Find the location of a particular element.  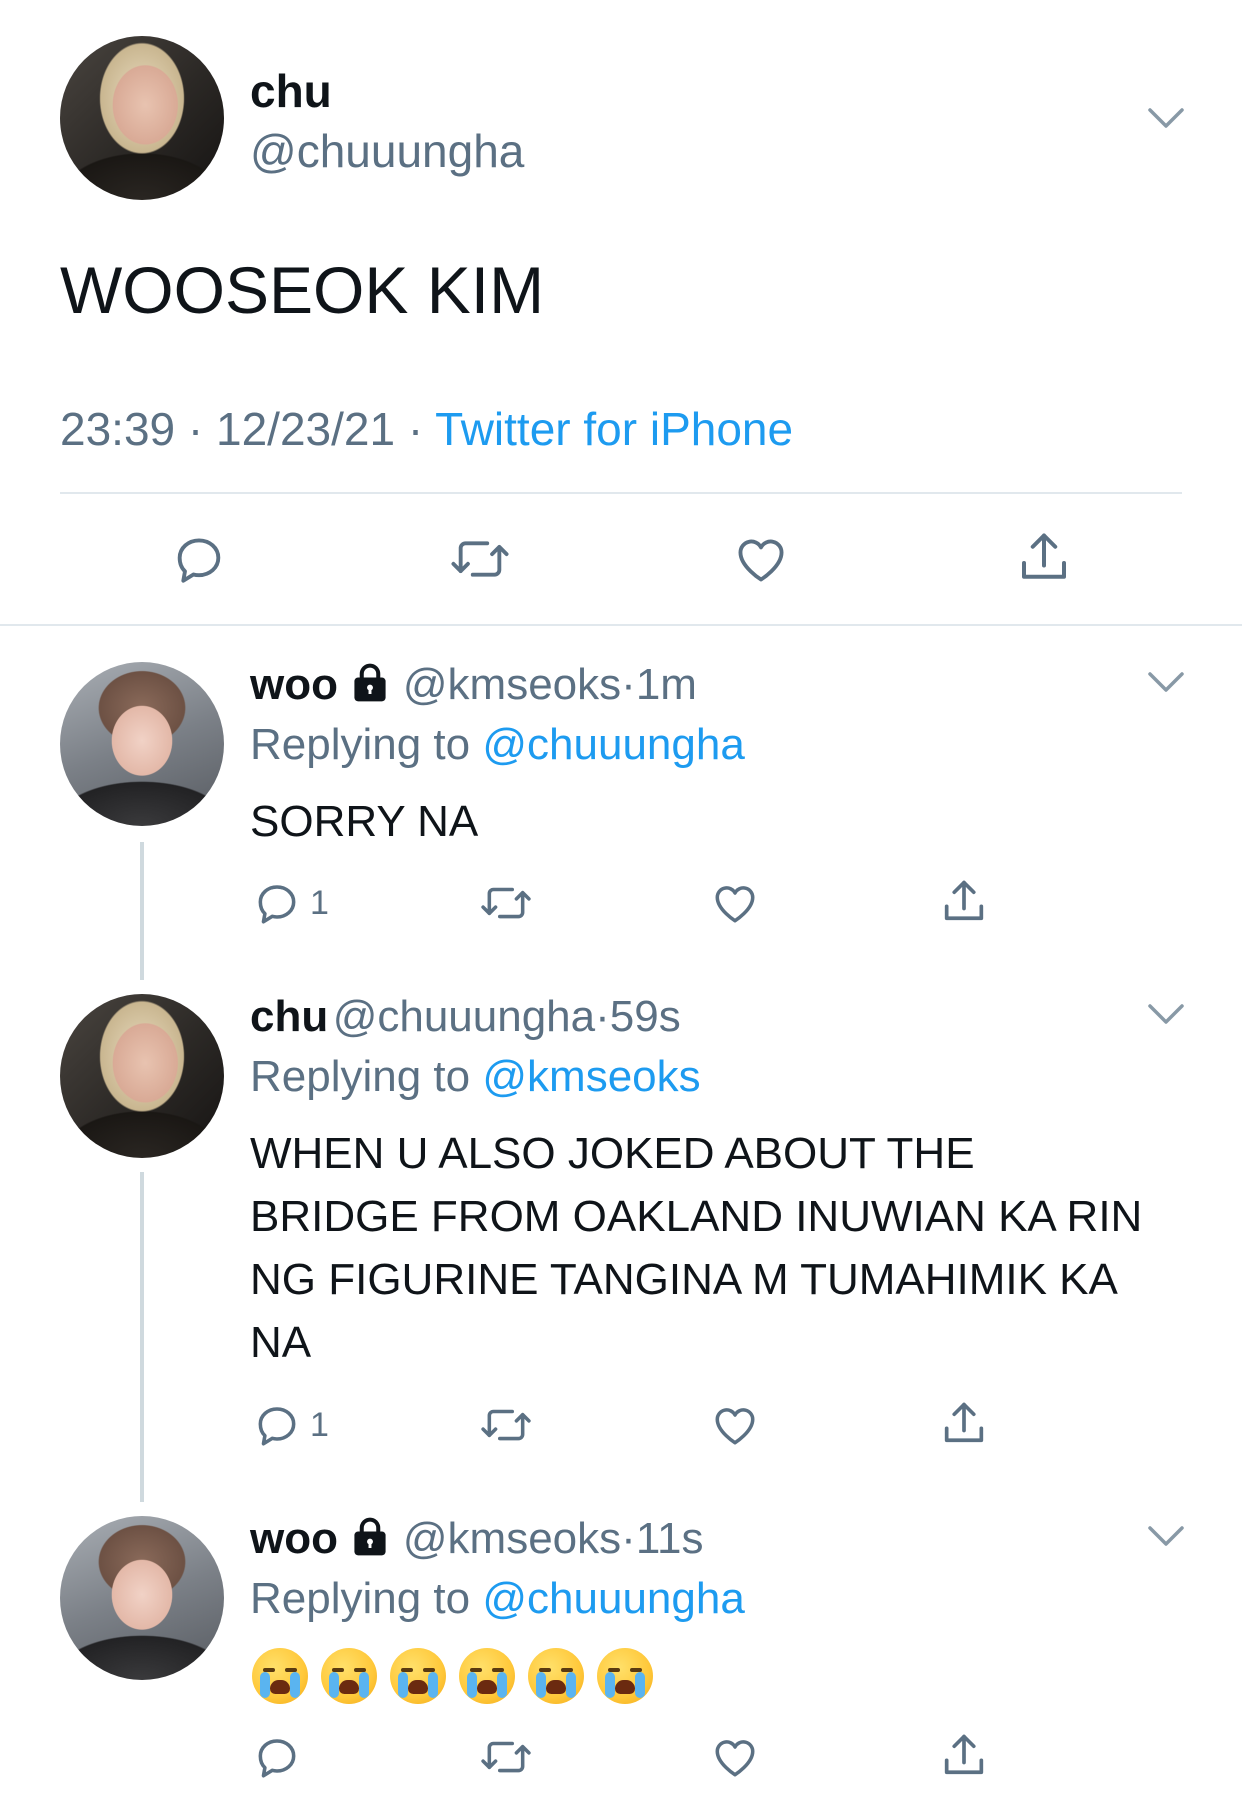

reply-time: 59s is located at coordinates (645, 1016).